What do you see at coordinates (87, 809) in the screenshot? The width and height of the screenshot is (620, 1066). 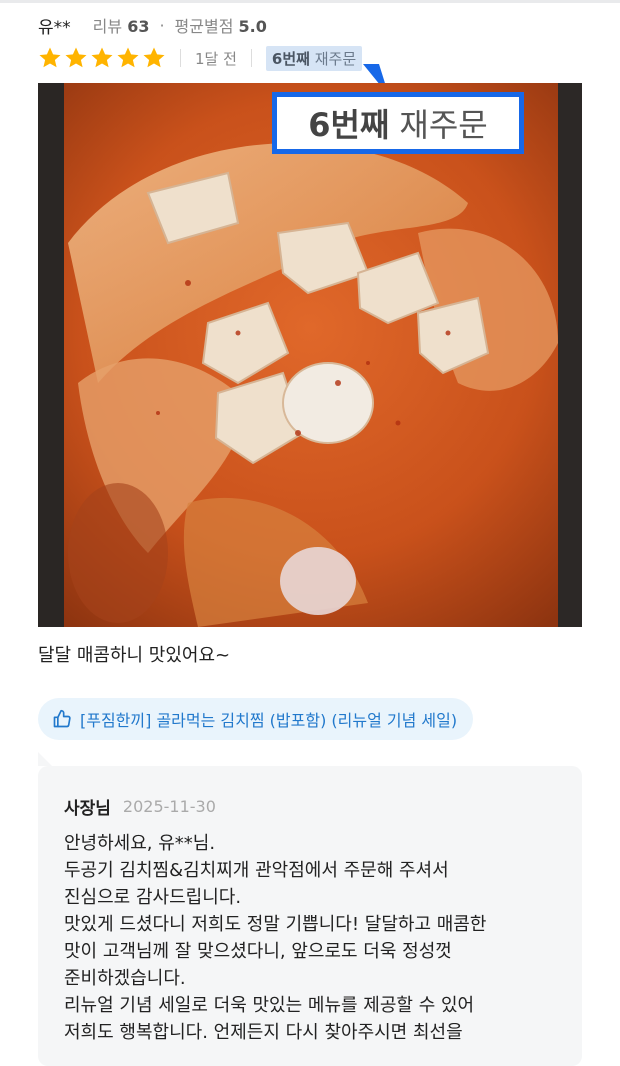 I see `reply-author: 사장님` at bounding box center [87, 809].